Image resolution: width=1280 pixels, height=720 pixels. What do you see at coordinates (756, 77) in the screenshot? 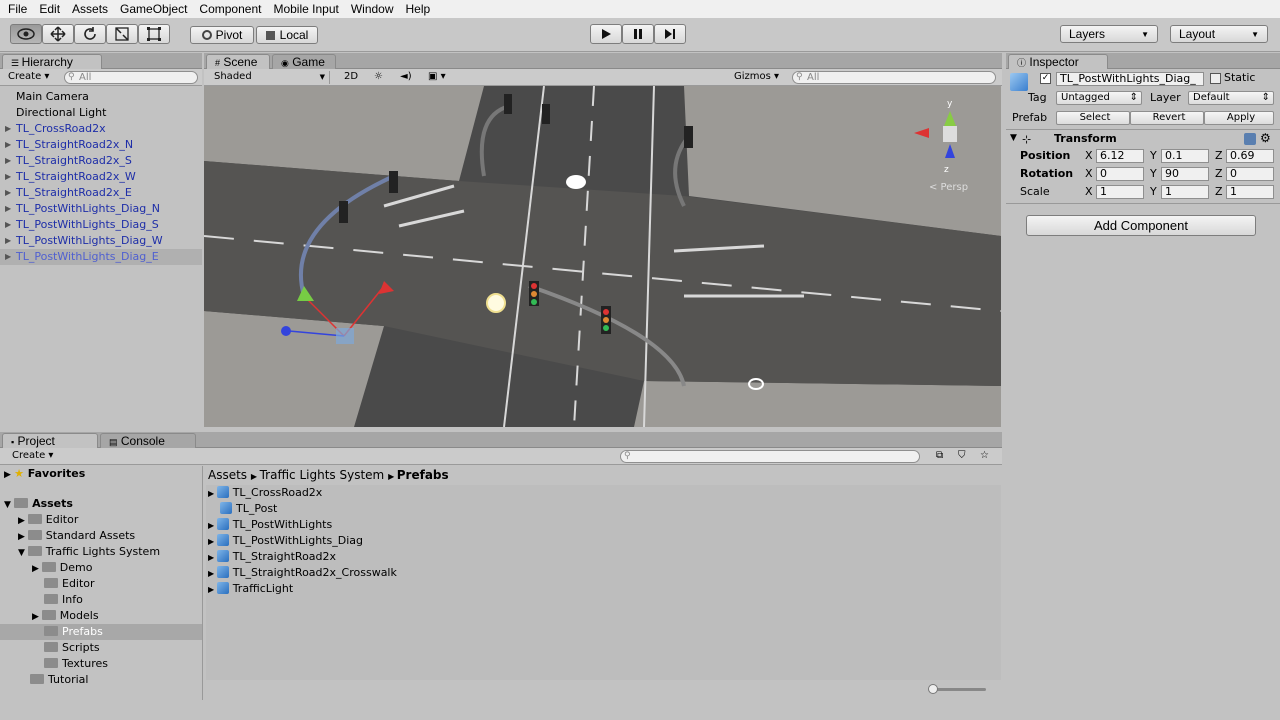
I see `gizmos-dropdown: Gizmos ▾` at bounding box center [756, 77].